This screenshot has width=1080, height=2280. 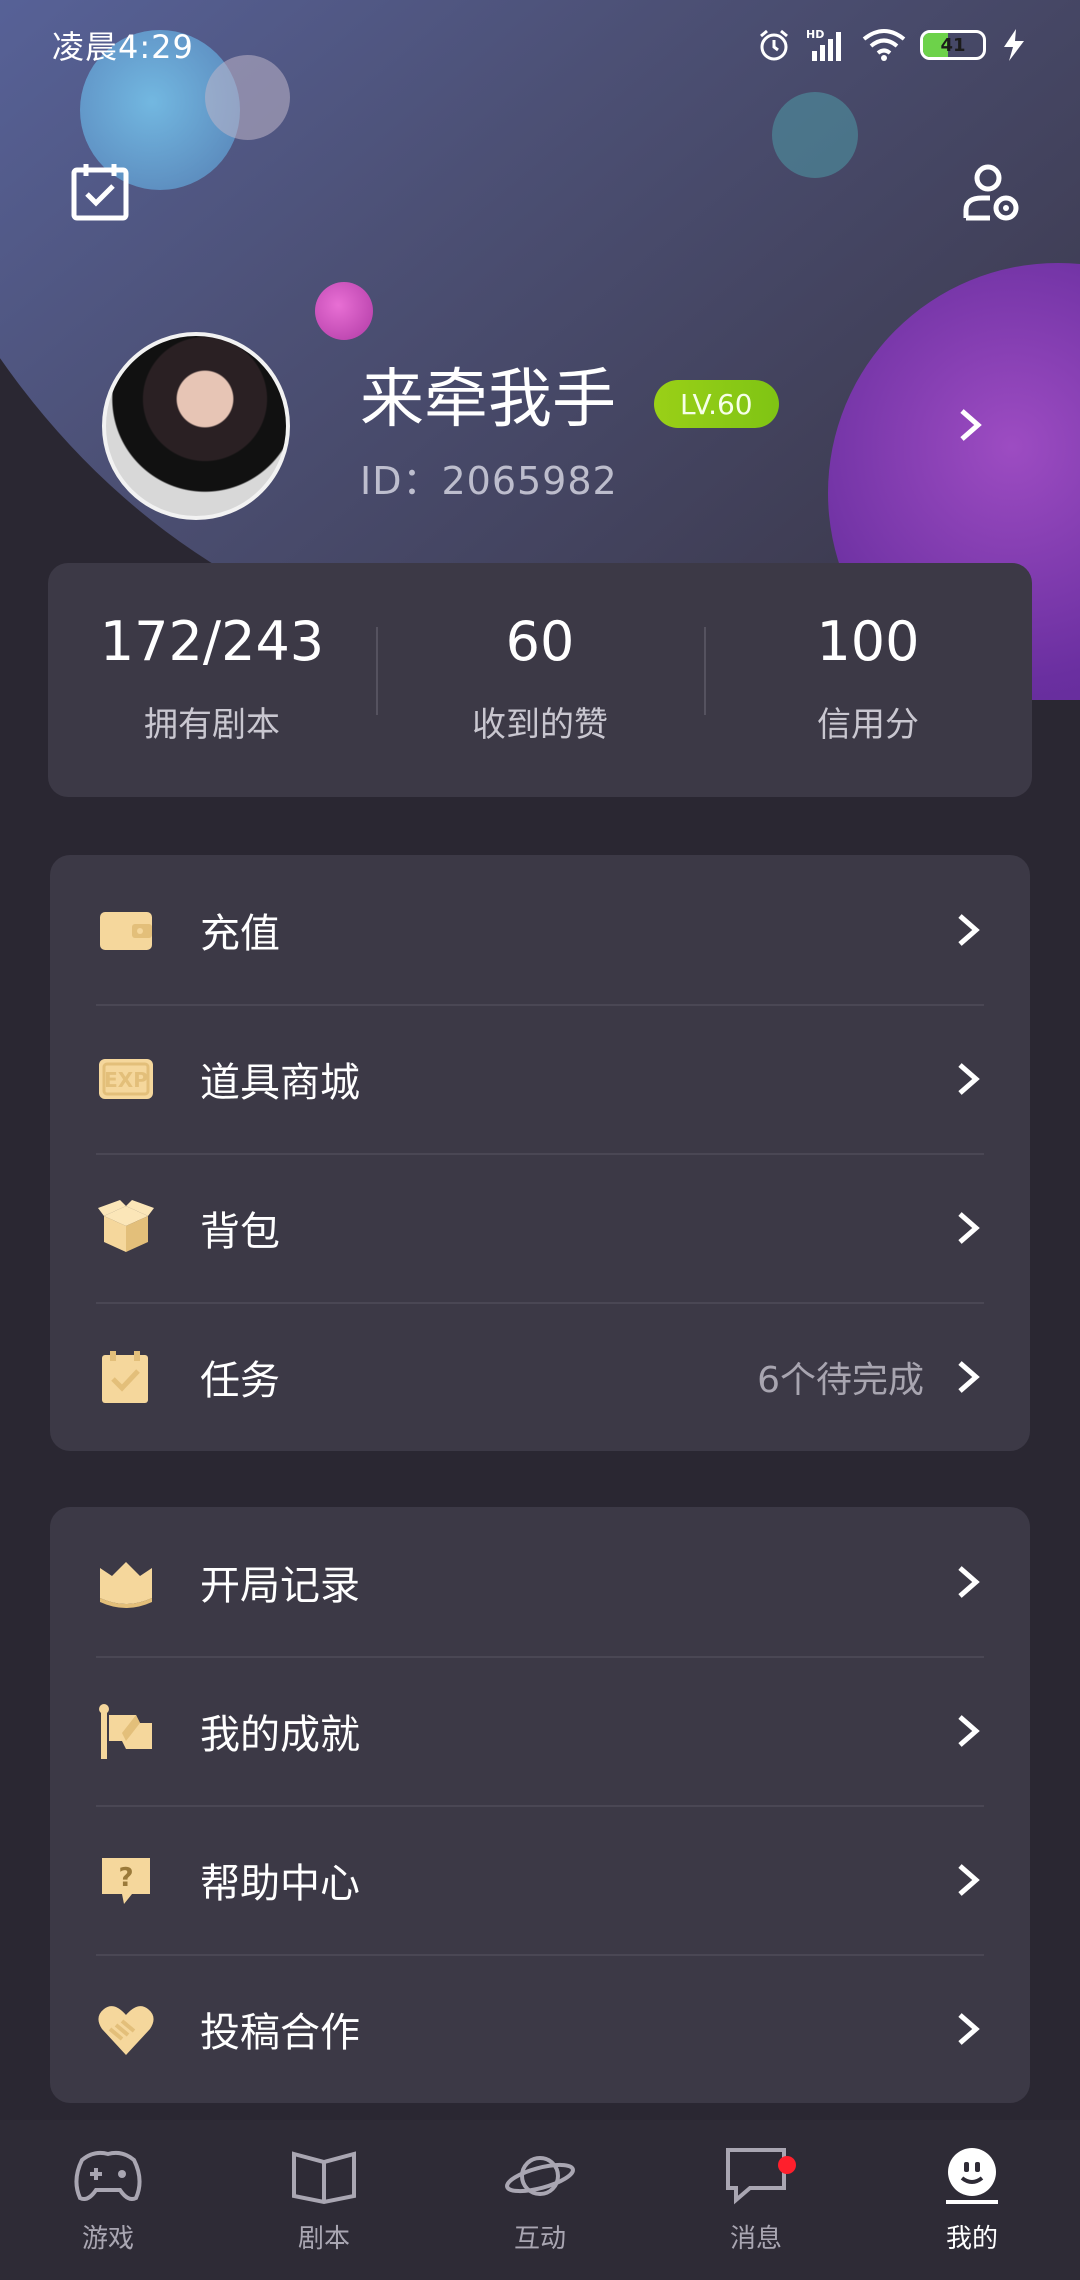 What do you see at coordinates (126, 2030) in the screenshot?
I see `handshake-icon` at bounding box center [126, 2030].